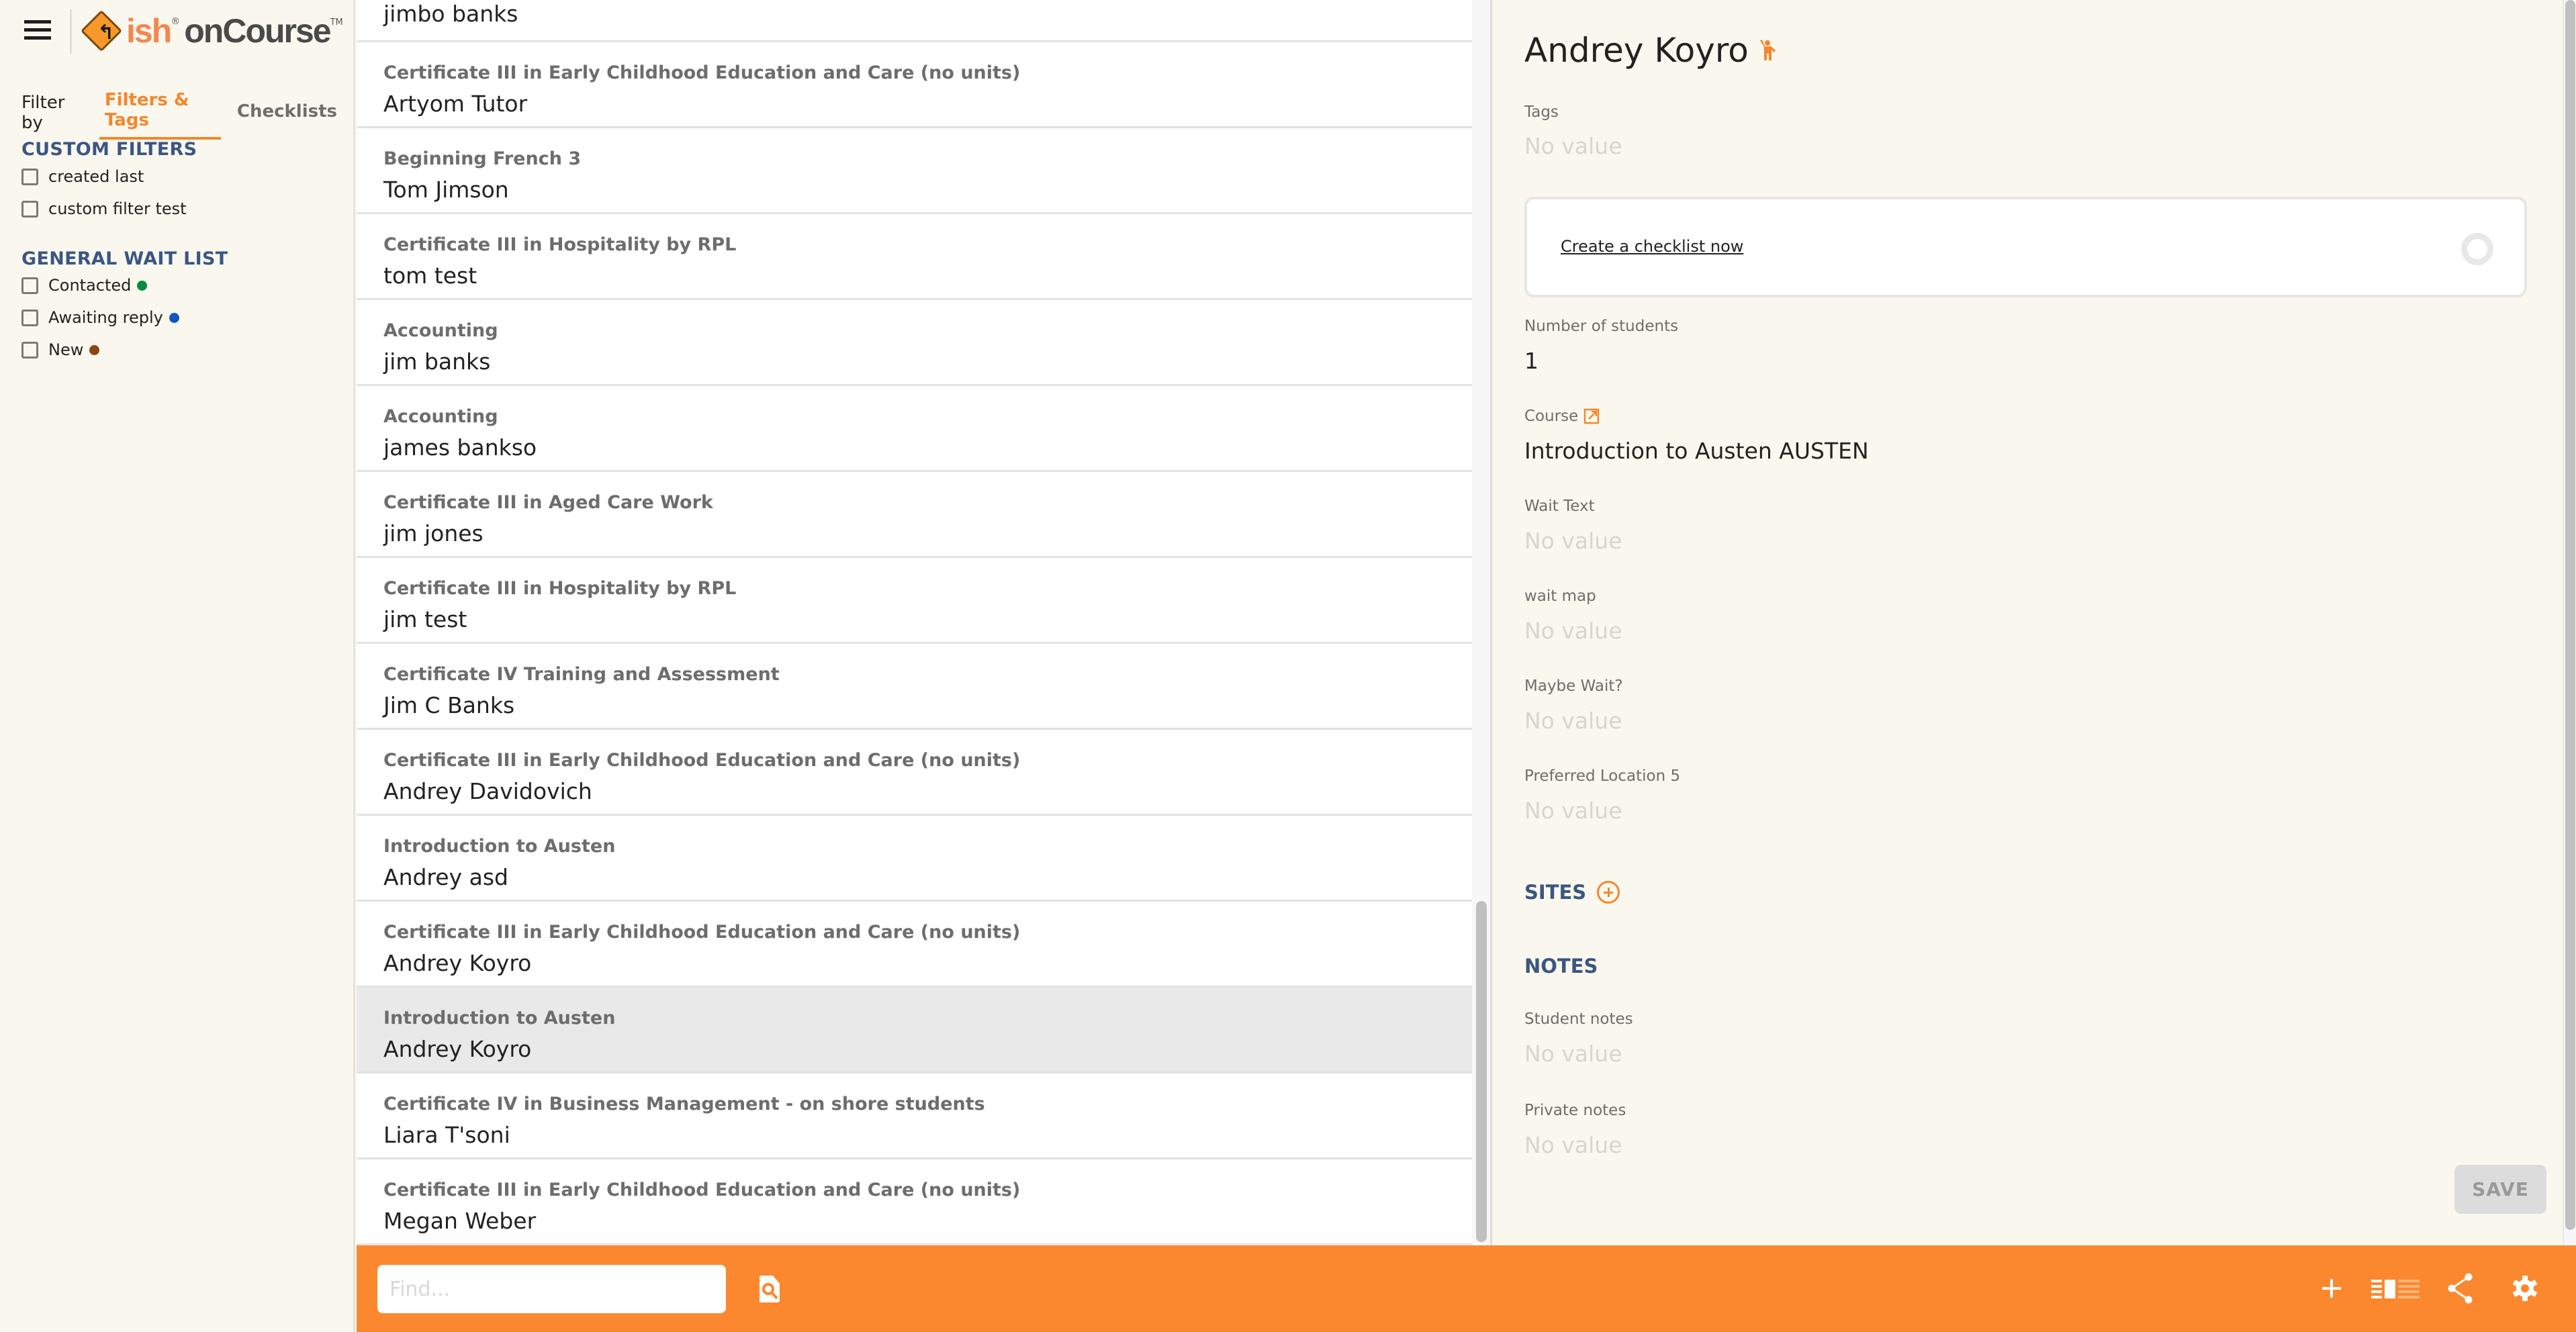  I want to click on course-label-text: Course, so click(1551, 417).